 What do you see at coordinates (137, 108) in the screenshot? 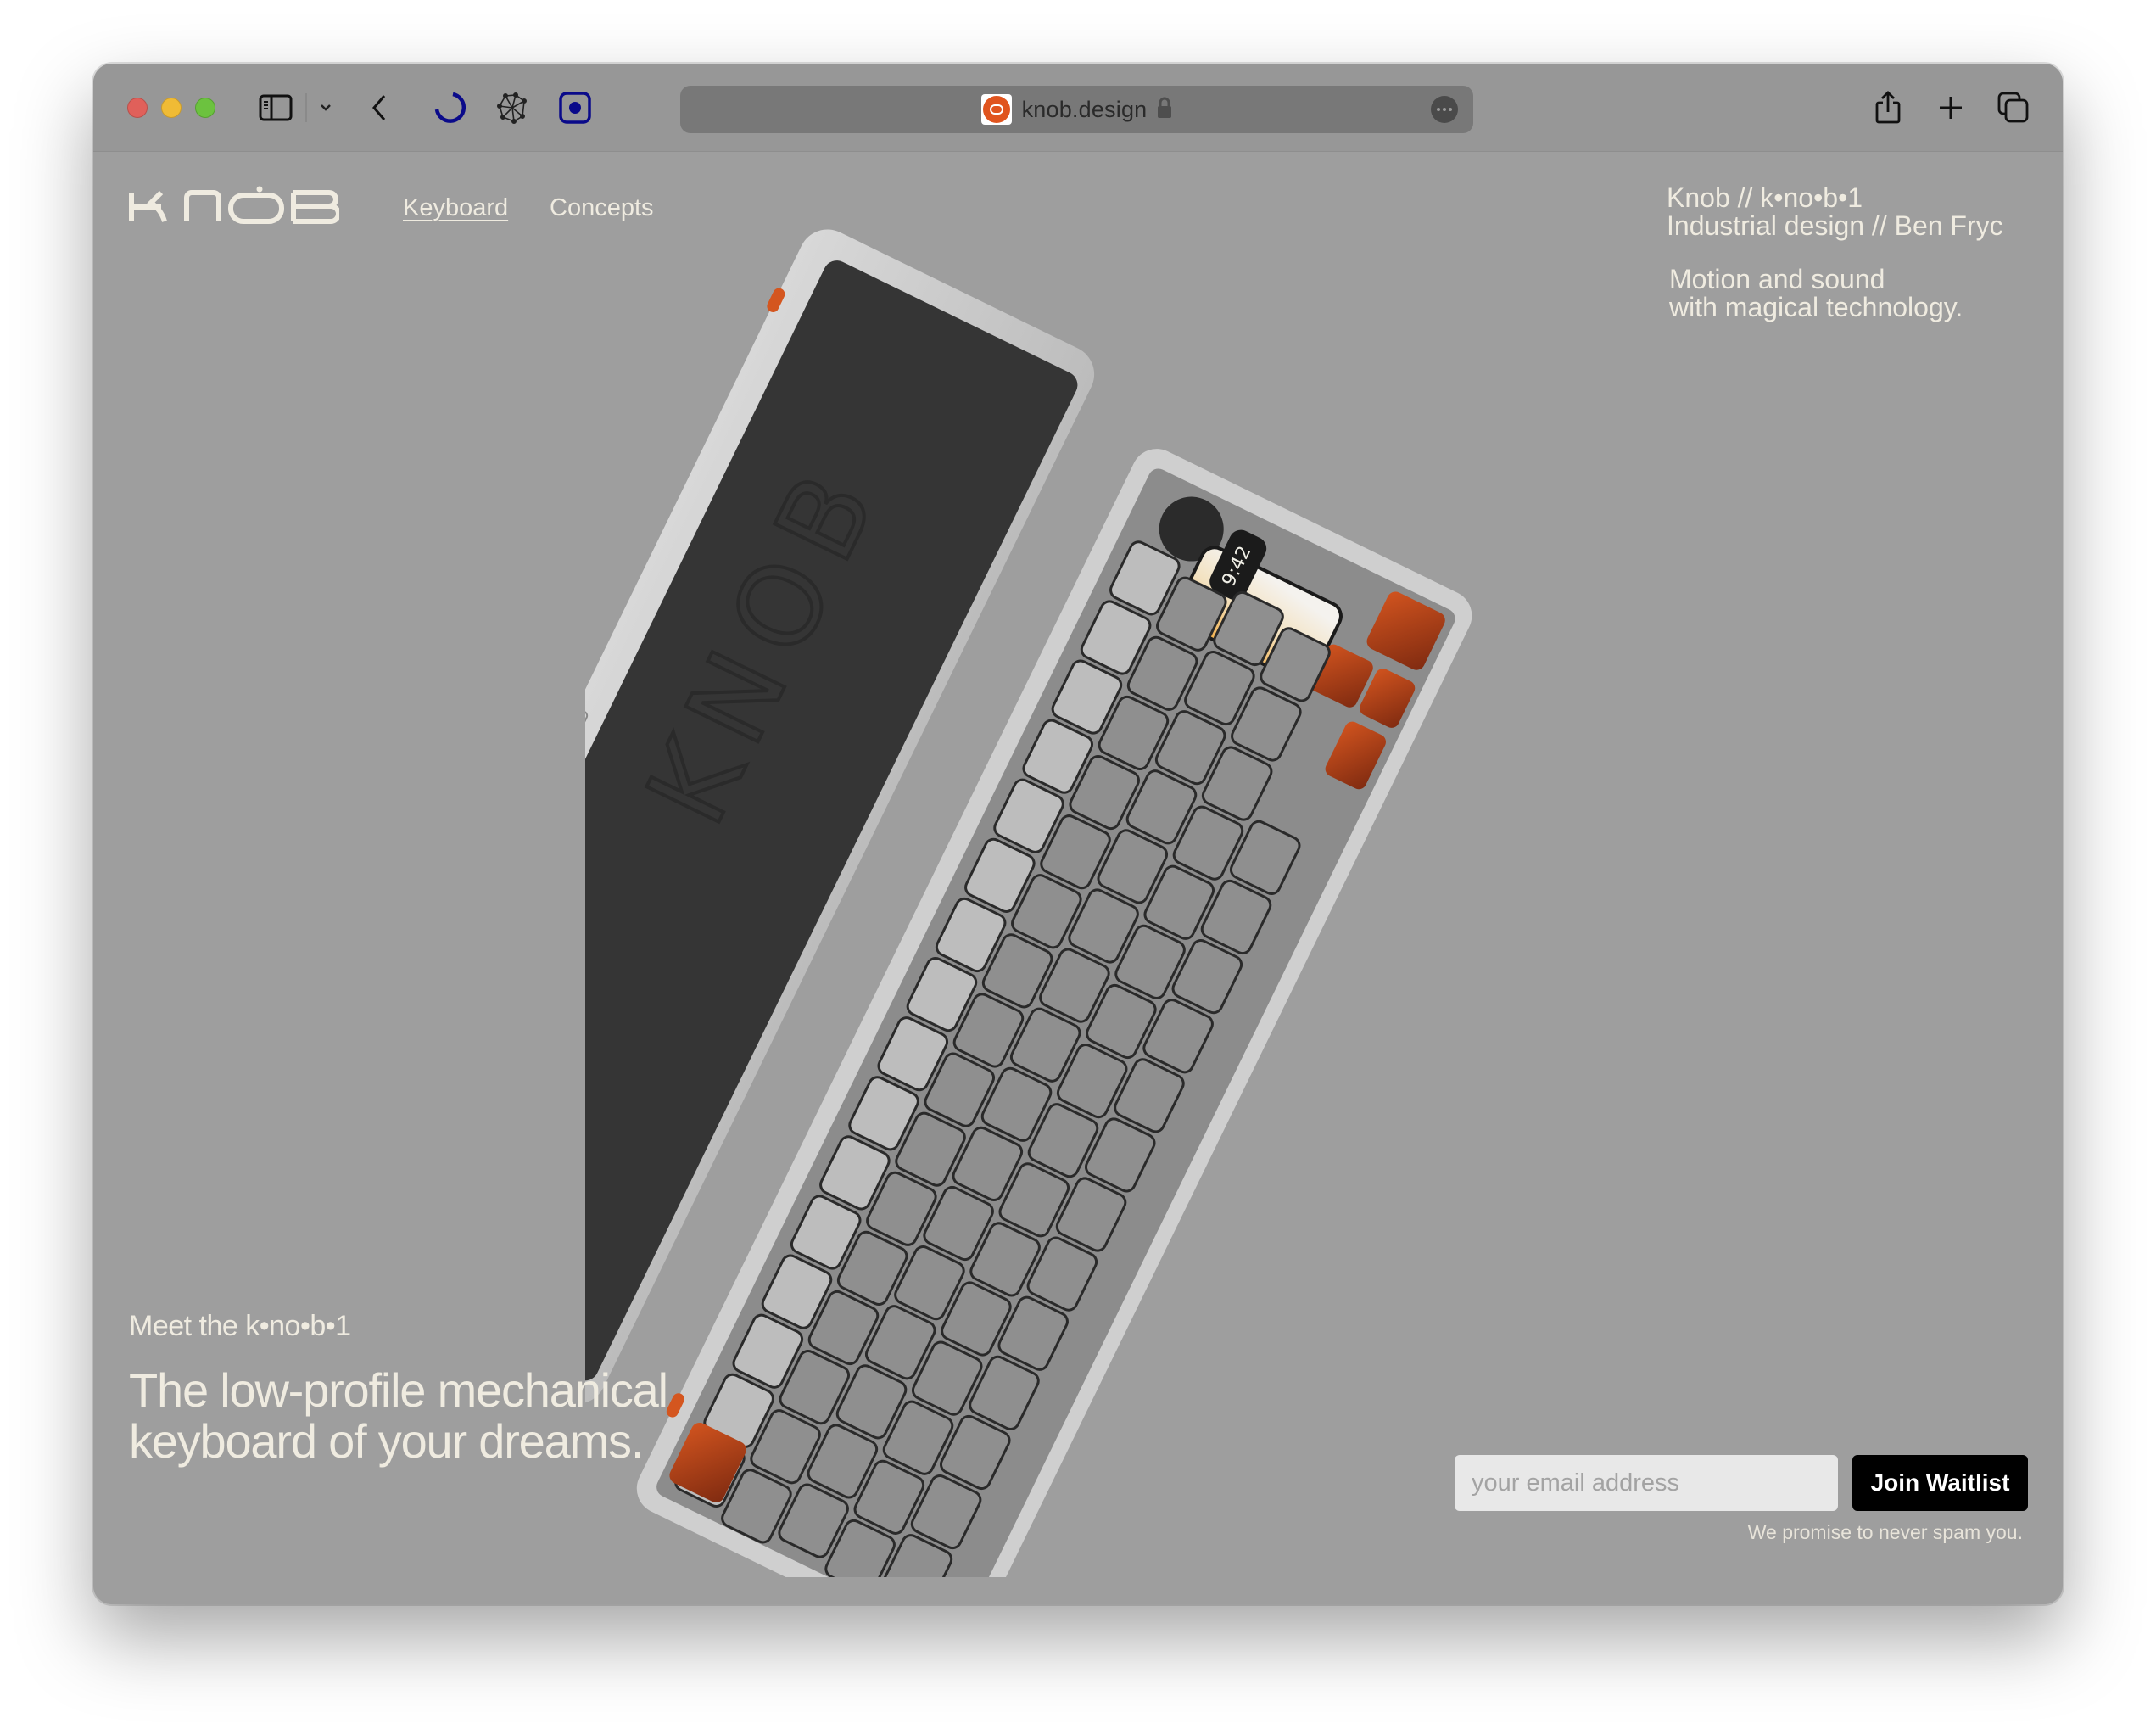
I see `close-window-button` at bounding box center [137, 108].